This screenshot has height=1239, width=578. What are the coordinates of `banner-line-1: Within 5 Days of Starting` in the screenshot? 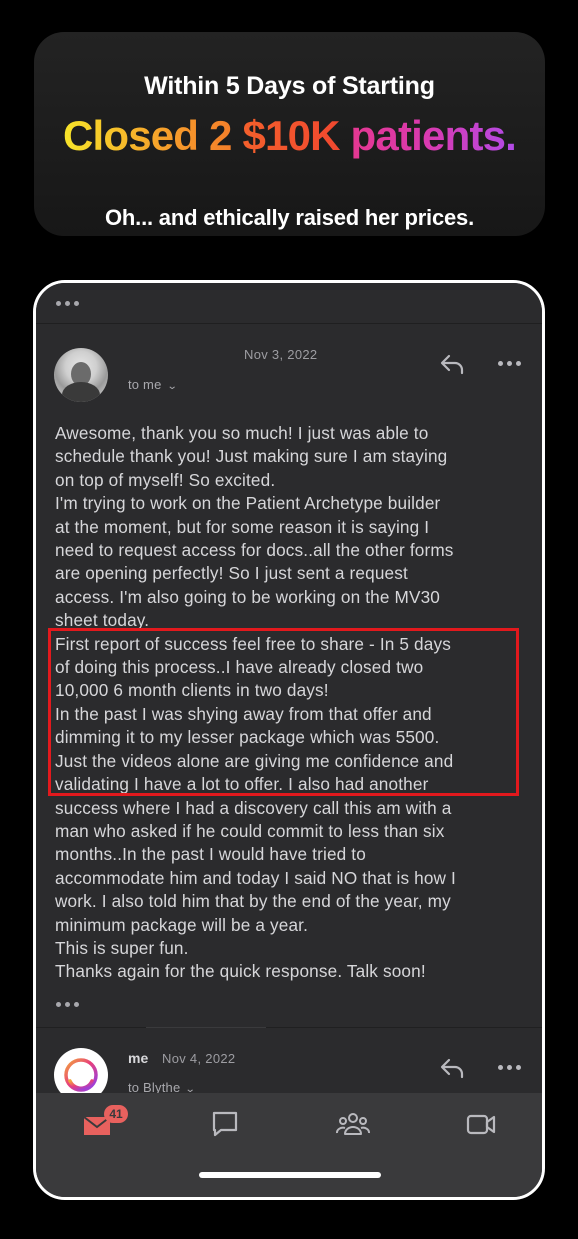 It's located at (289, 86).